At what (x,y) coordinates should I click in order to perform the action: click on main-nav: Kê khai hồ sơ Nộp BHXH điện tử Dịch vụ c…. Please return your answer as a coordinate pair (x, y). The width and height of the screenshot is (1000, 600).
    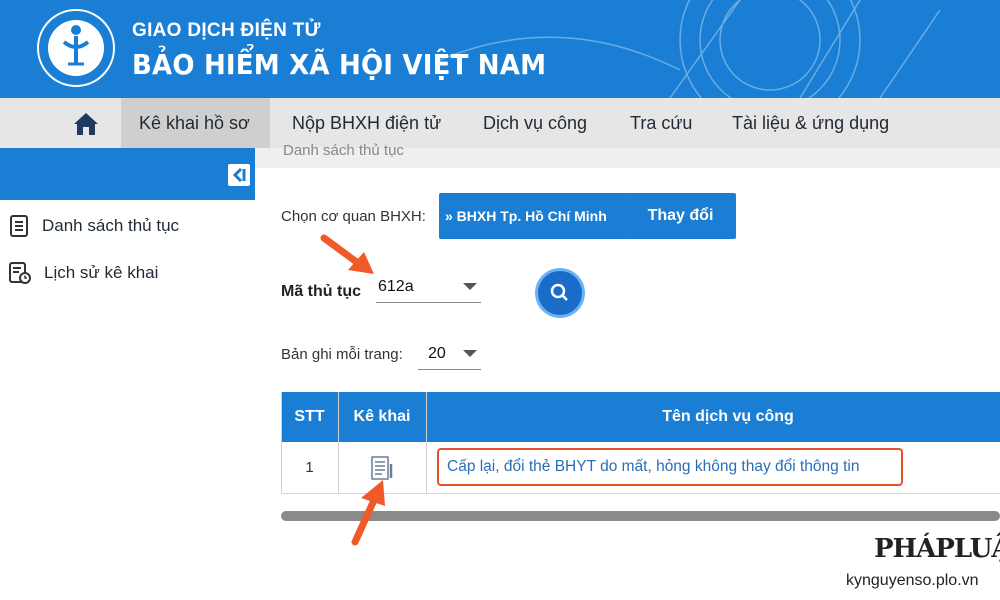
    Looking at the image, I should click on (500, 123).